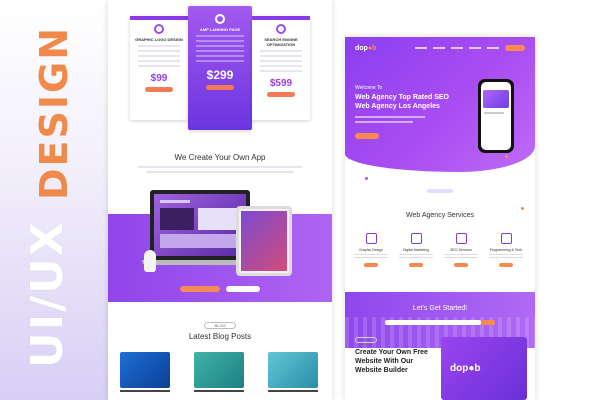 The height and width of the screenshot is (400, 600). What do you see at coordinates (506, 258) in the screenshot?
I see `service-card: Programming & Tech` at bounding box center [506, 258].